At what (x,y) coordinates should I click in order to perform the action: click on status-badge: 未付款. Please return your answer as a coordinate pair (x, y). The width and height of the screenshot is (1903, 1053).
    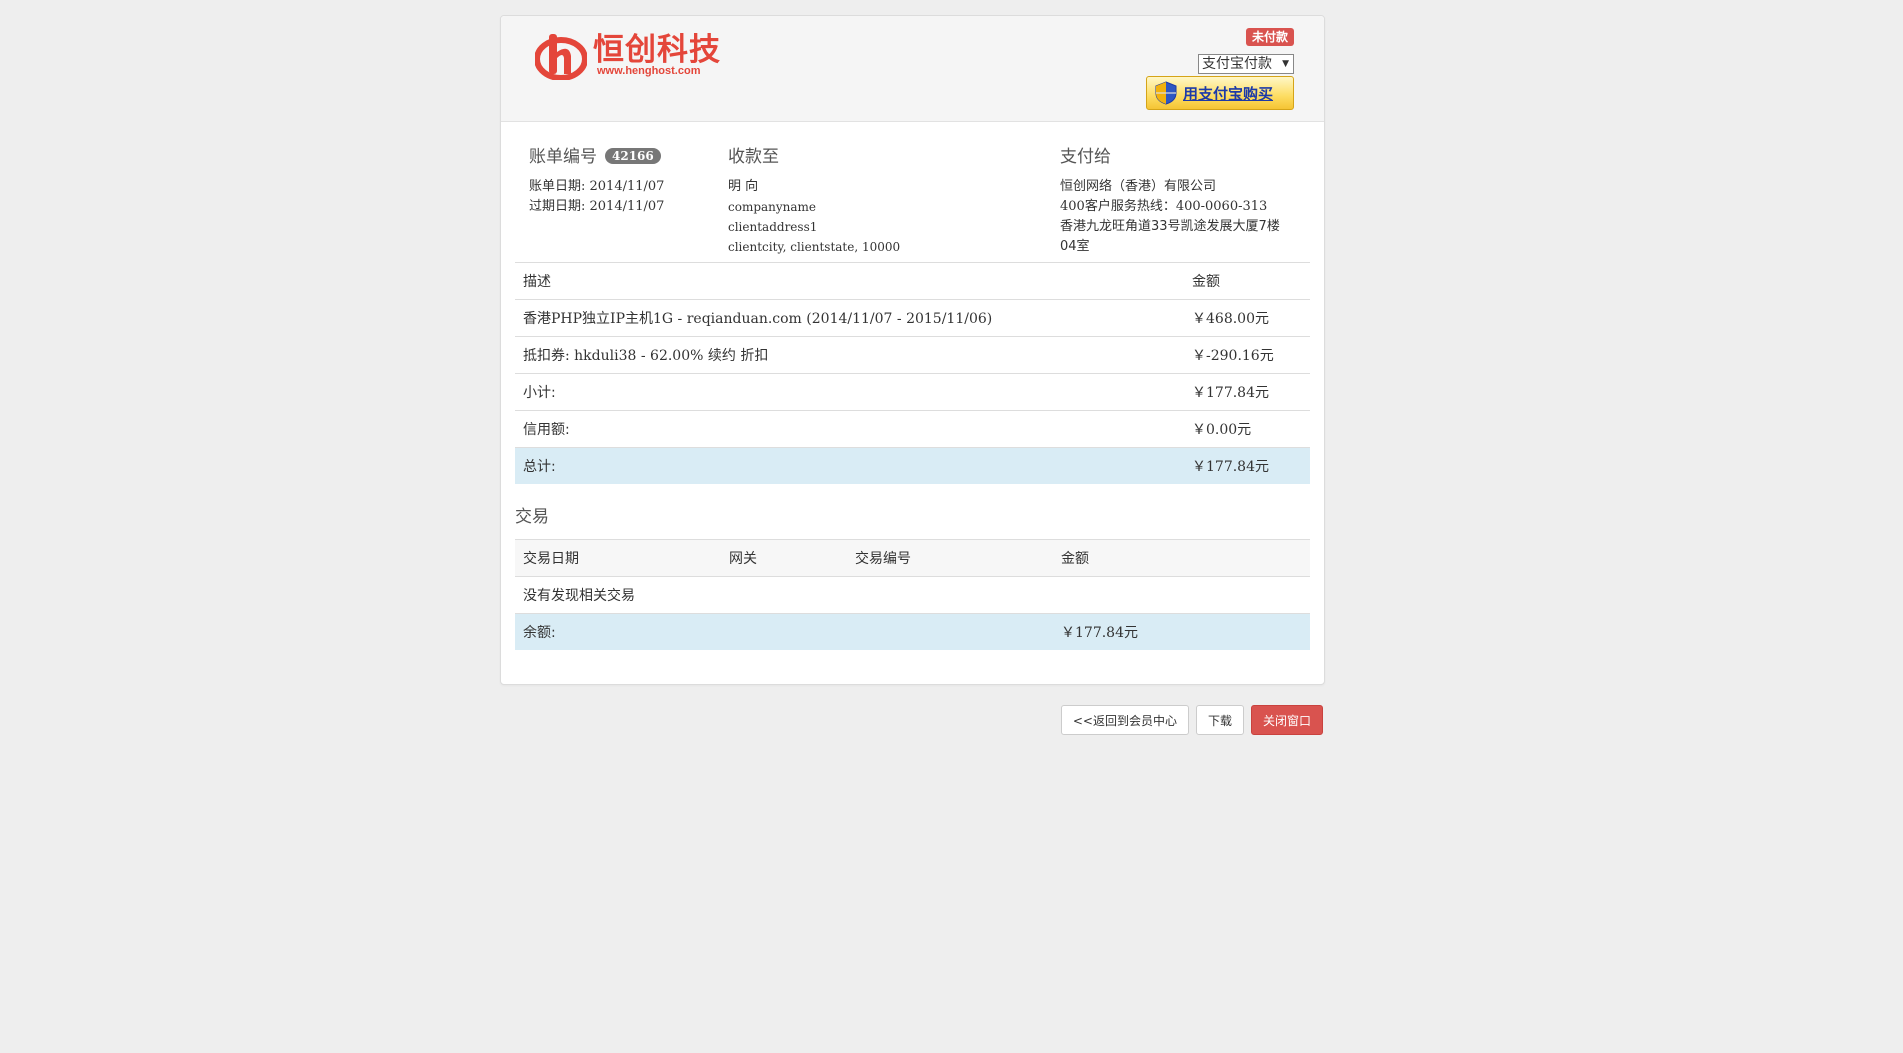
    Looking at the image, I should click on (1269, 37).